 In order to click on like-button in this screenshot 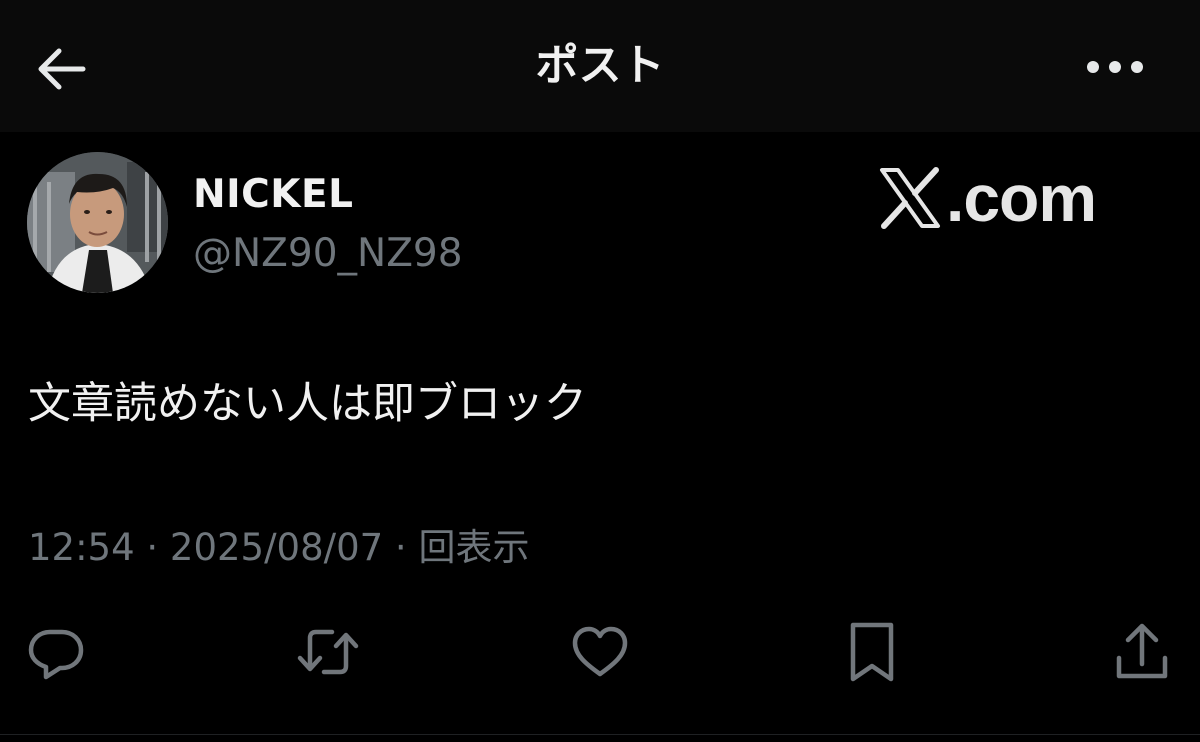, I will do `click(600, 652)`.